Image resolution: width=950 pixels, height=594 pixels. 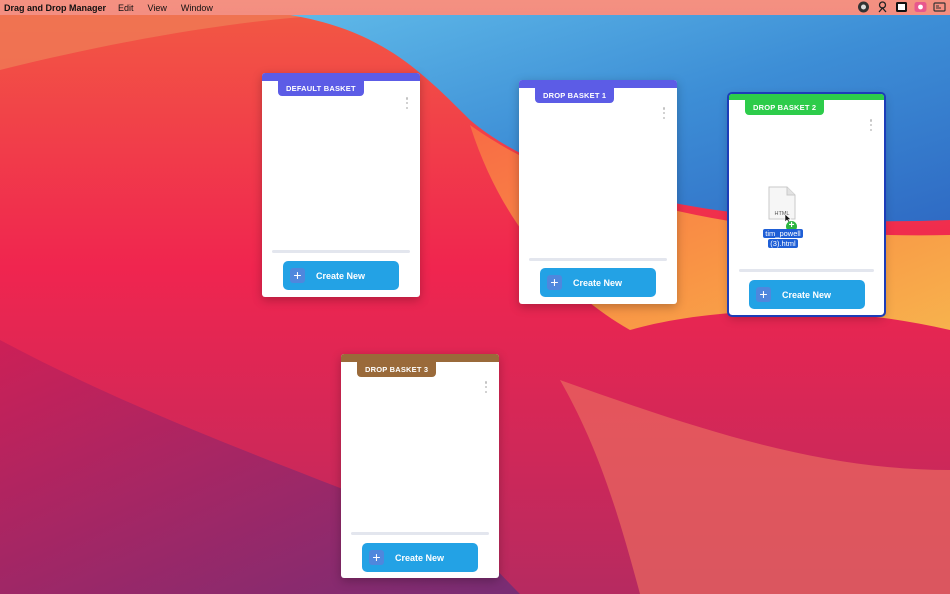 What do you see at coordinates (882, 7) in the screenshot?
I see `accessibility-icon` at bounding box center [882, 7].